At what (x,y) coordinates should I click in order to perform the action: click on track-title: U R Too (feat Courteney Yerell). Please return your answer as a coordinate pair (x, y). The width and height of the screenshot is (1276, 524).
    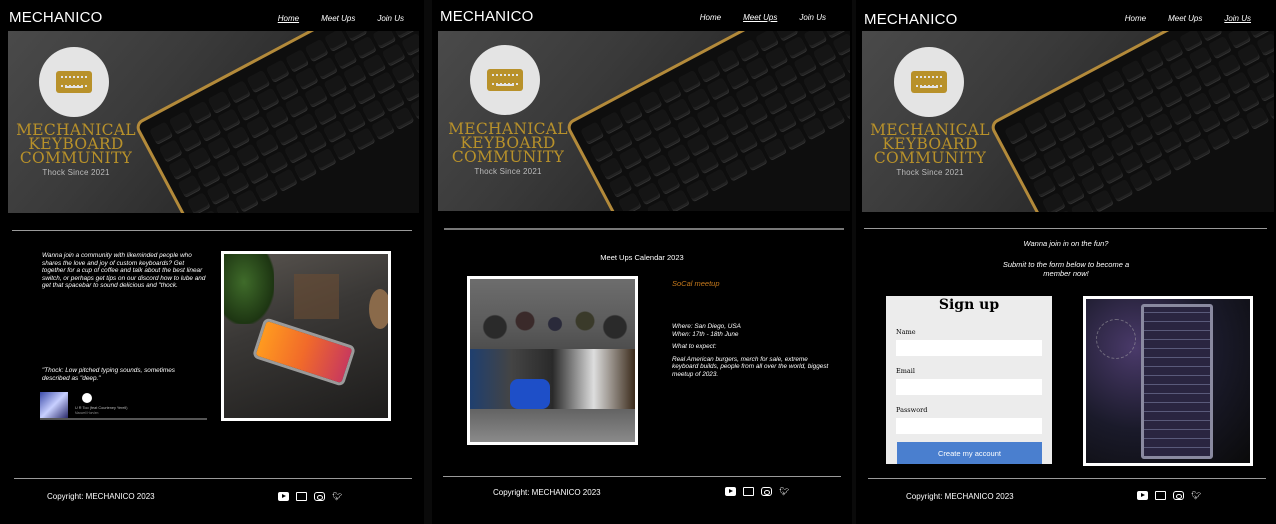
    Looking at the image, I should click on (101, 408).